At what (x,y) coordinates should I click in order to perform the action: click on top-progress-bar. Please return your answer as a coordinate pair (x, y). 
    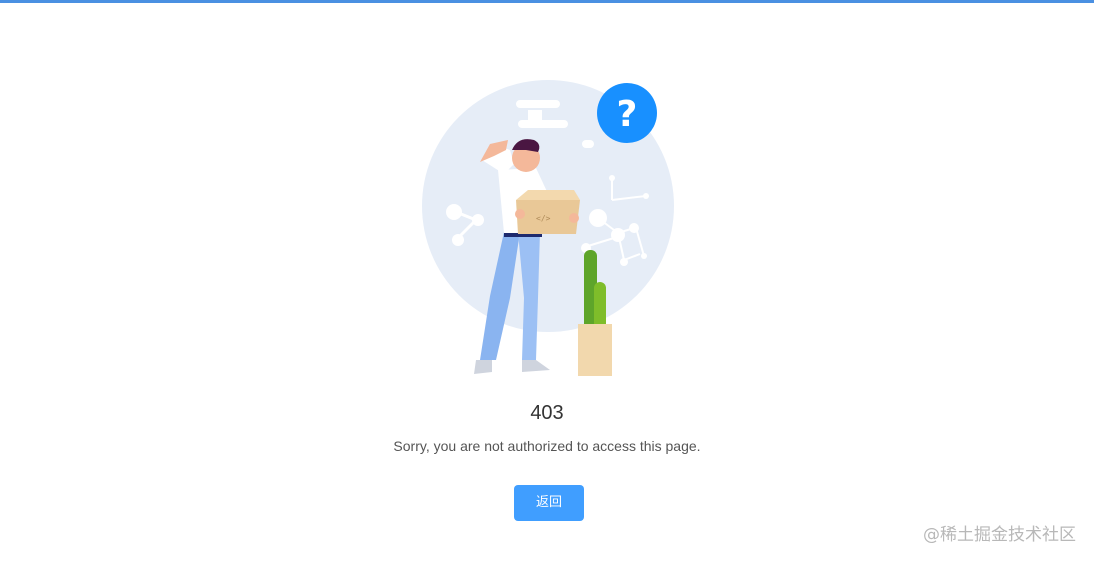
    Looking at the image, I should click on (547, 1).